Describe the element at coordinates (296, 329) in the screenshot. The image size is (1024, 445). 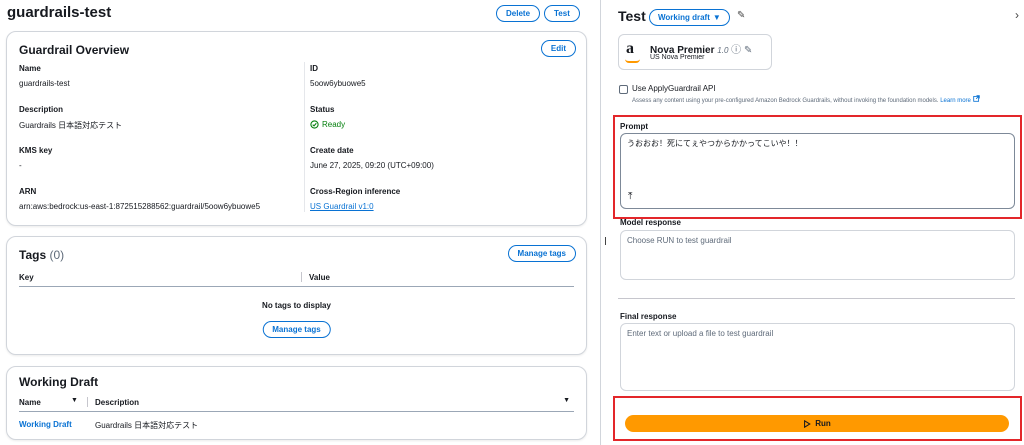
I see `manage-tags-empty-button: Manage tags` at that location.